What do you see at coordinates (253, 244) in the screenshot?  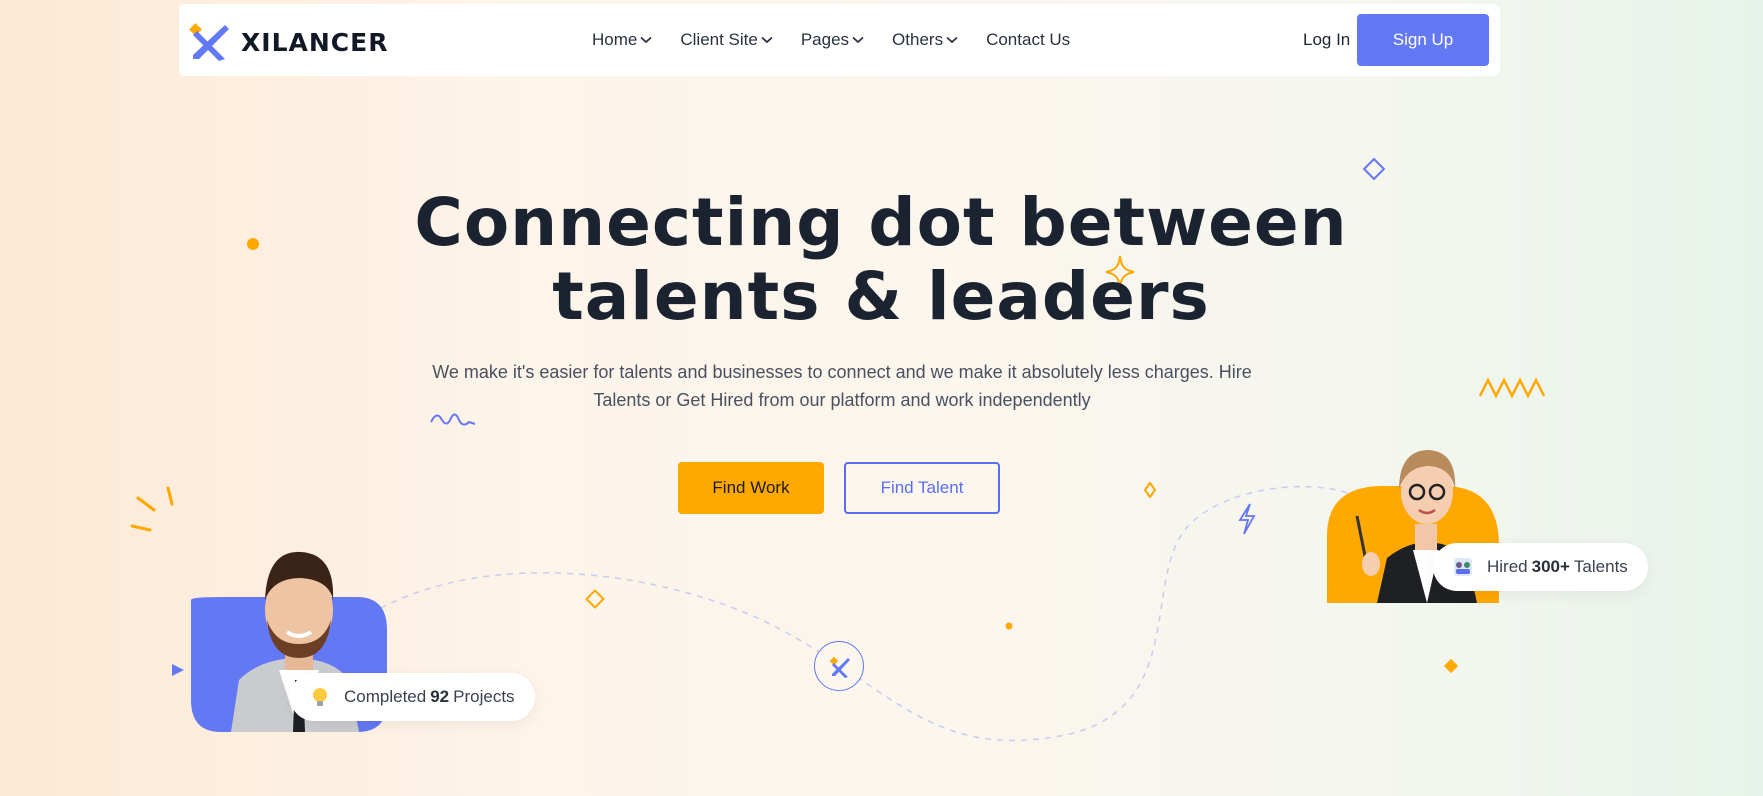 I see `dot-icon` at bounding box center [253, 244].